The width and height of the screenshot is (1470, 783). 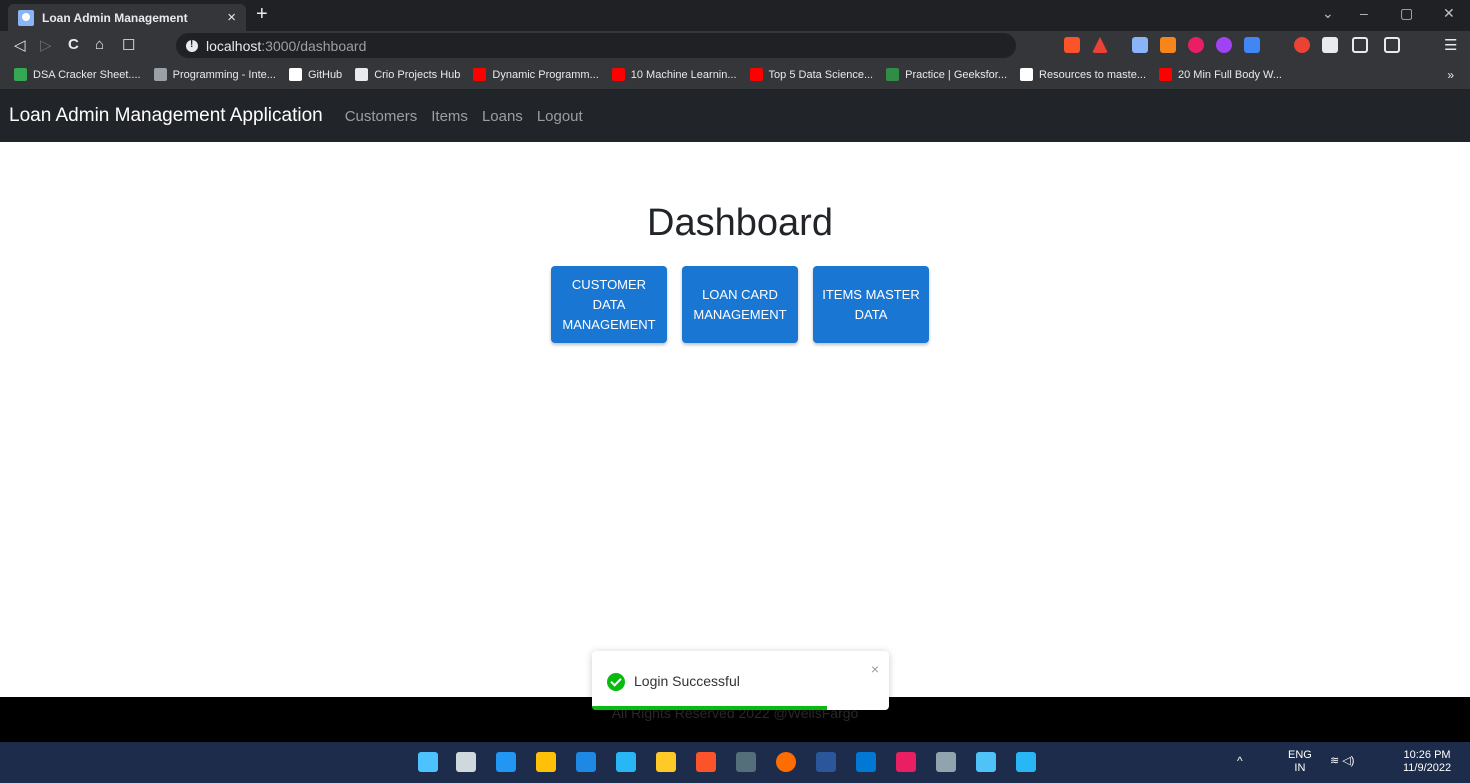 What do you see at coordinates (946, 762) in the screenshot?
I see `notepad-icon` at bounding box center [946, 762].